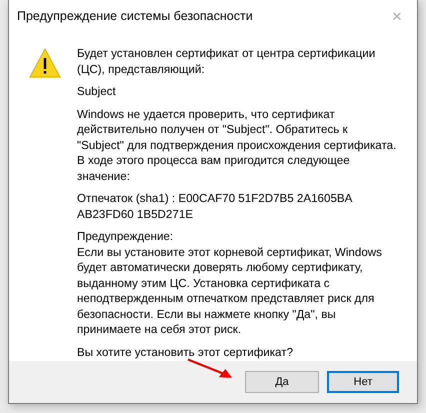 The width and height of the screenshot is (426, 413). Describe the element at coordinates (215, 206) in the screenshot. I see `message-text: Отпечаток (sha1) : E00CAF70 51F2D7B5 2A1605BA AB23FD60 1B5D271E` at that location.